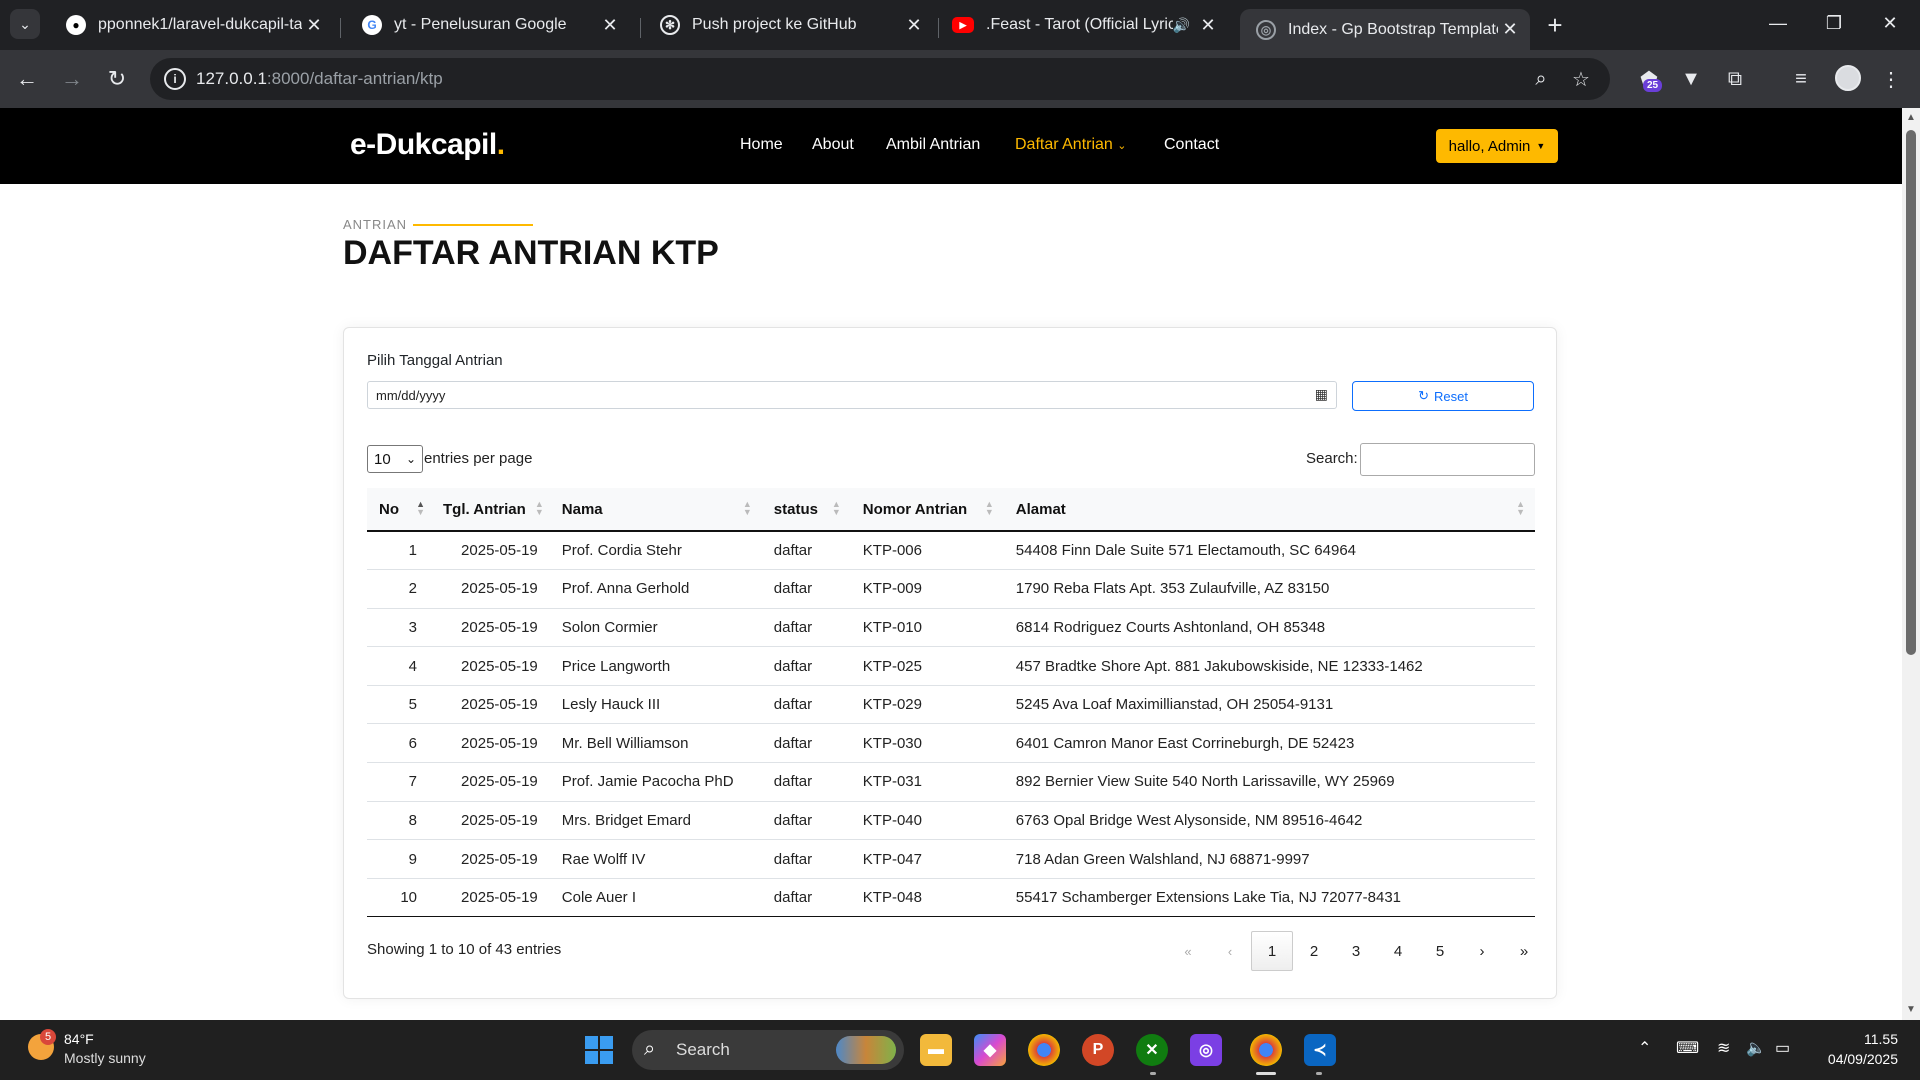 This screenshot has width=1920, height=1080. What do you see at coordinates (1082, 25) in the screenshot?
I see `tab-youtube: ▶ .Feast - Tarot (Official Lyric V 🔊 ✕` at bounding box center [1082, 25].